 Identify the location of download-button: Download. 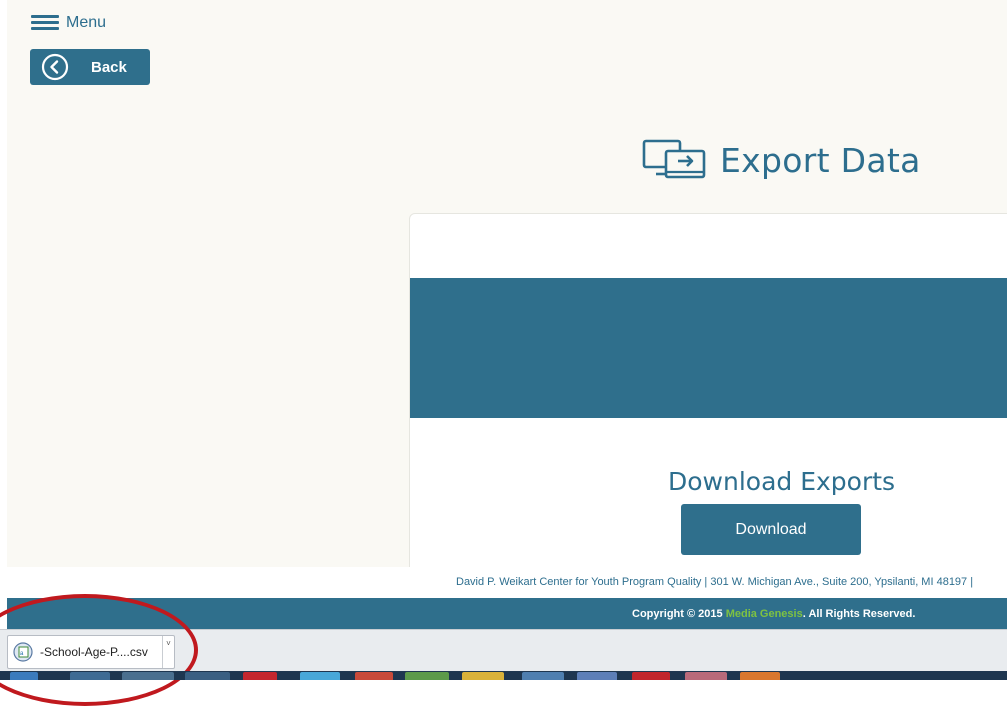
(771, 529).